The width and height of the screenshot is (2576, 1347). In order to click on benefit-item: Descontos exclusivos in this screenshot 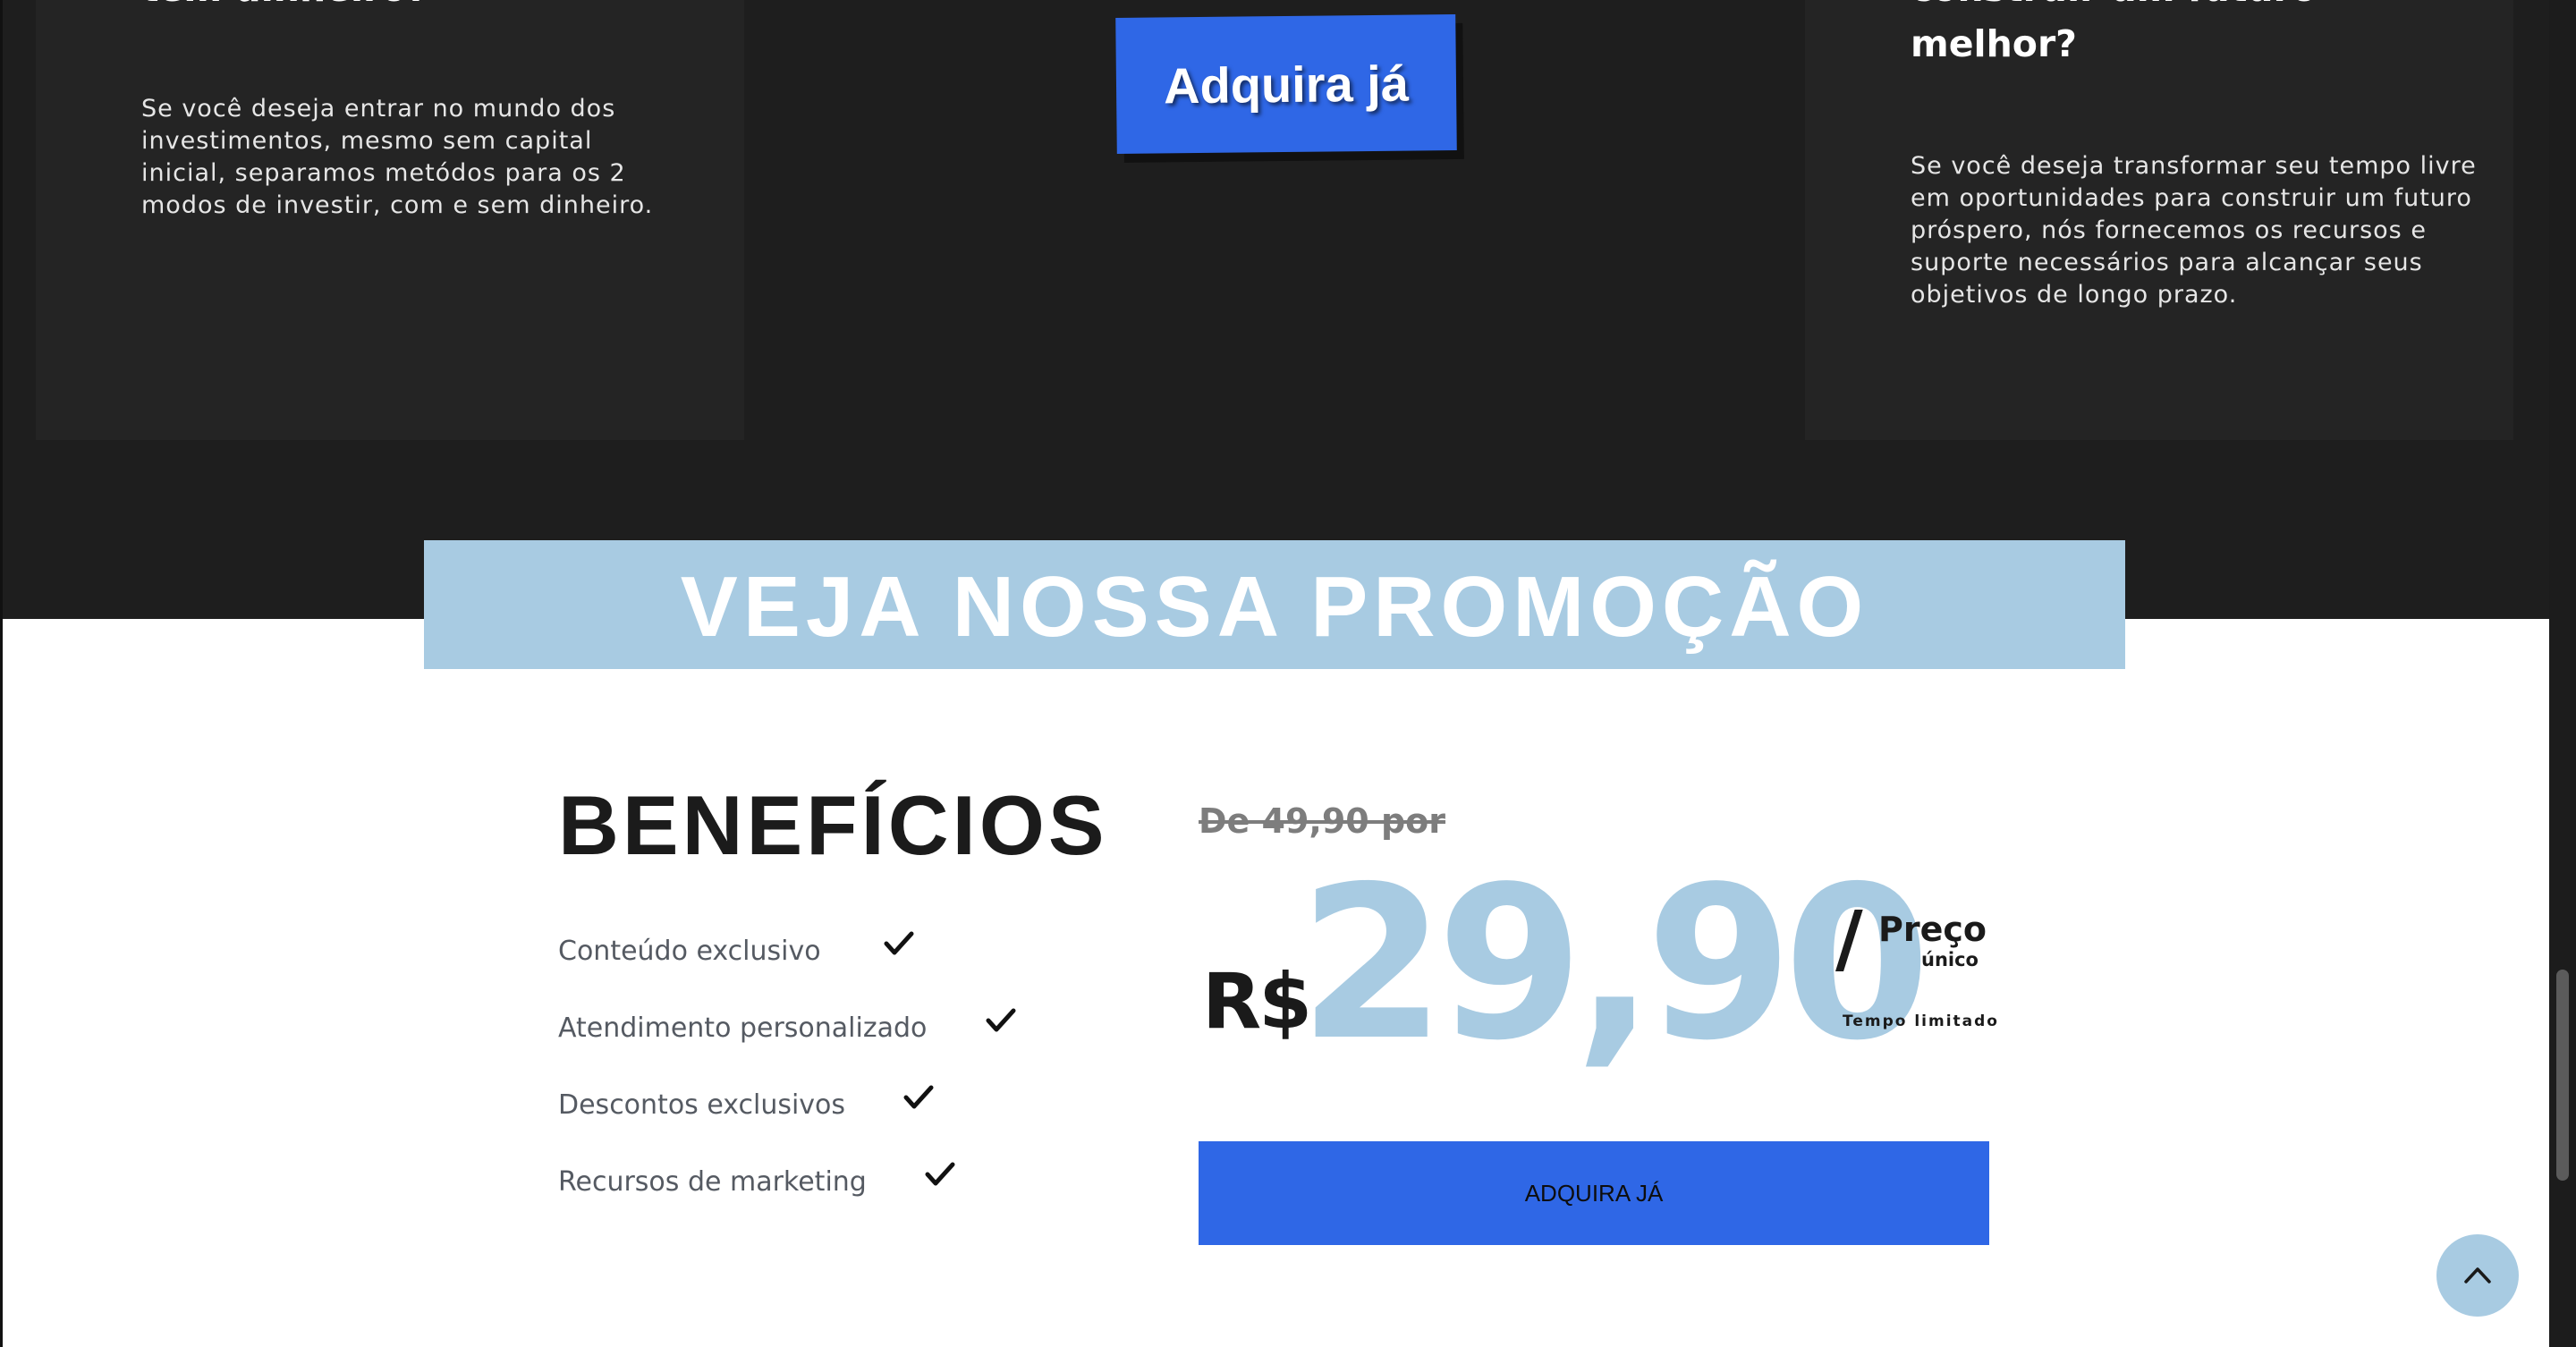, I will do `click(746, 1104)`.